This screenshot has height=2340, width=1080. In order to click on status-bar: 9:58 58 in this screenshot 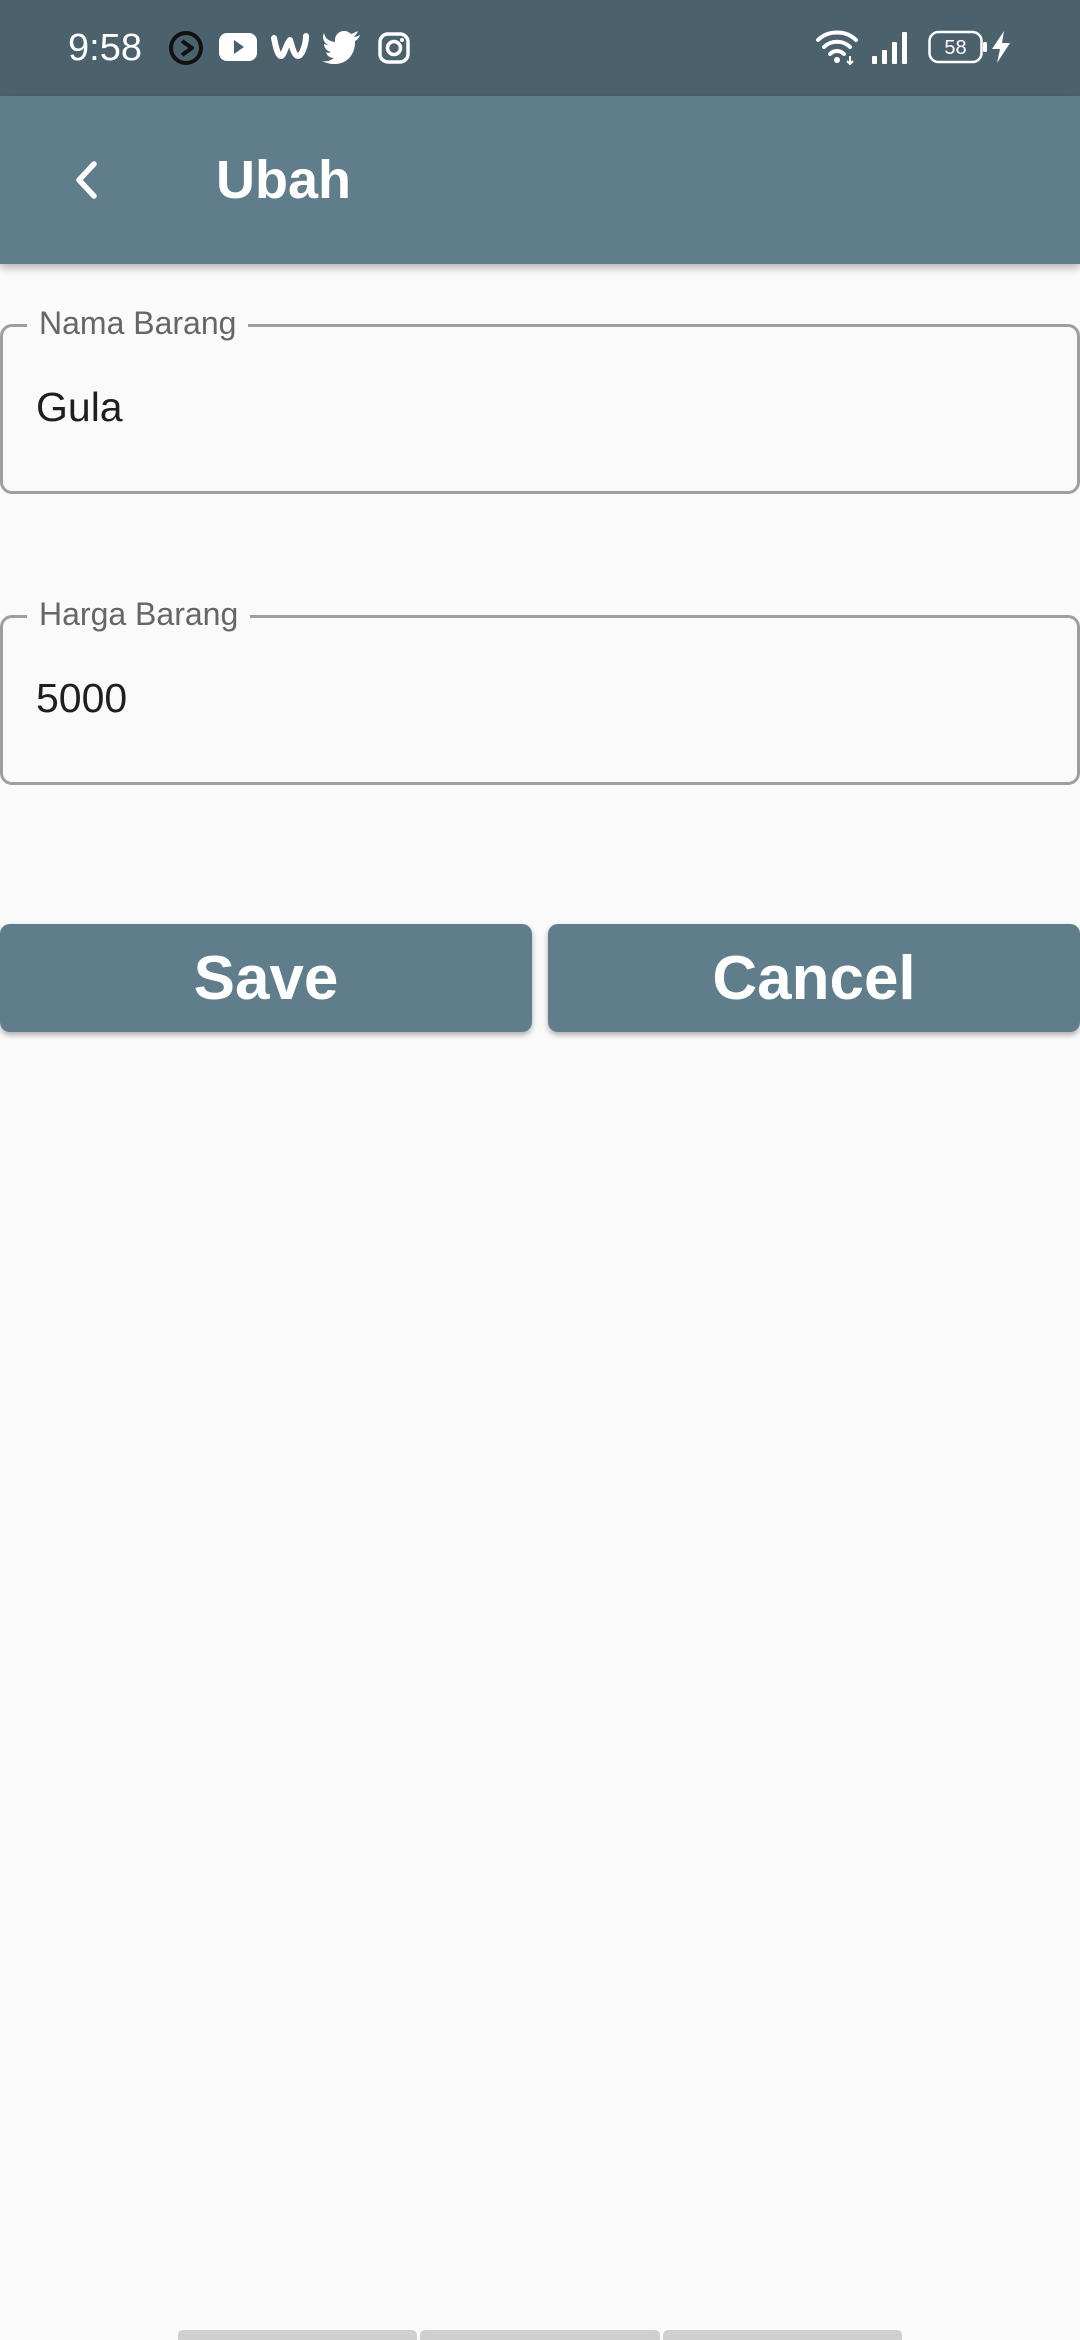, I will do `click(540, 48)`.